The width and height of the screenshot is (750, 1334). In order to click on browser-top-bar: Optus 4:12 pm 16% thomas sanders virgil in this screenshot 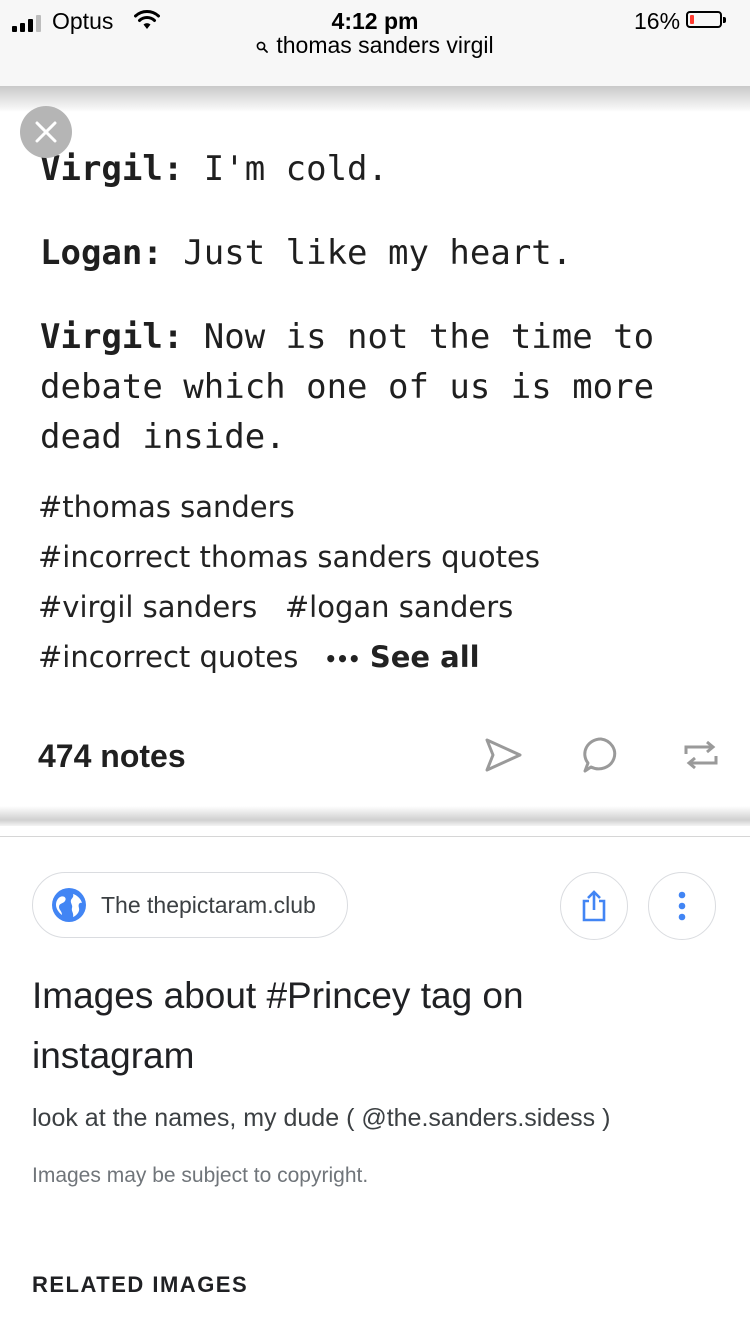, I will do `click(375, 43)`.